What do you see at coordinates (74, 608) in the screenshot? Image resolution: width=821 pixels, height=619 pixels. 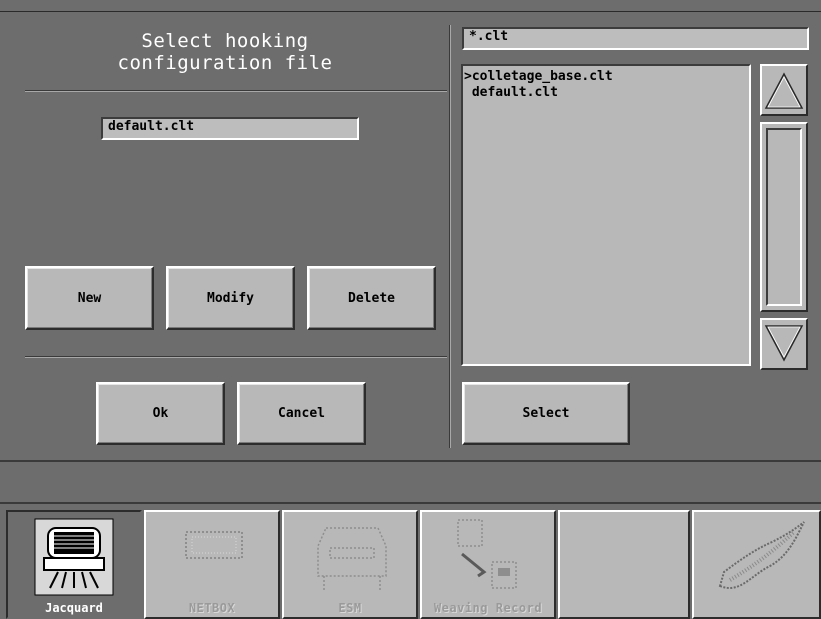 I see `tab-label: Jacquard` at bounding box center [74, 608].